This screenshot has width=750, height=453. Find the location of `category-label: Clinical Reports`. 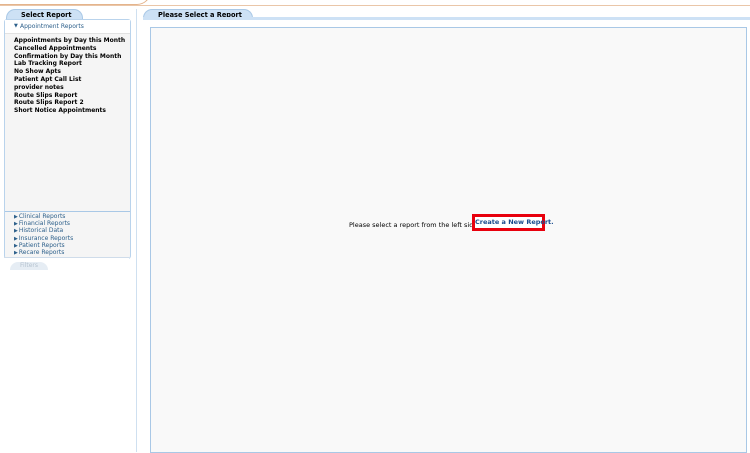

category-label: Clinical Reports is located at coordinates (42, 216).